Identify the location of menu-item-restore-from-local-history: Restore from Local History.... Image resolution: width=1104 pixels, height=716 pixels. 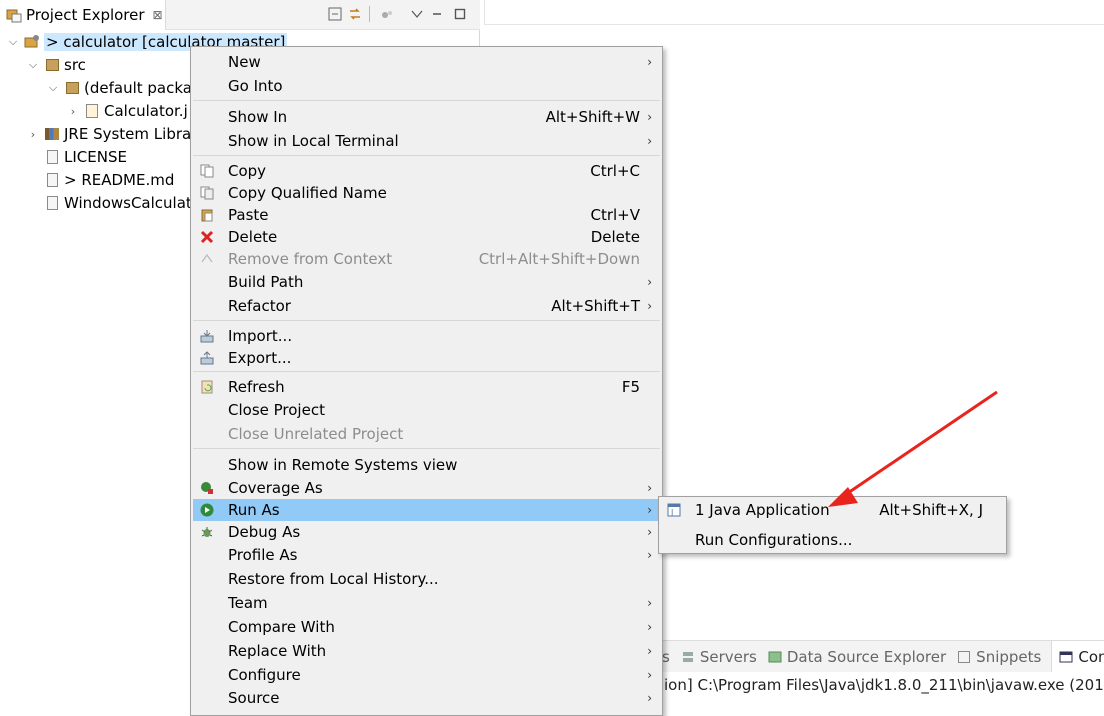
(426, 579).